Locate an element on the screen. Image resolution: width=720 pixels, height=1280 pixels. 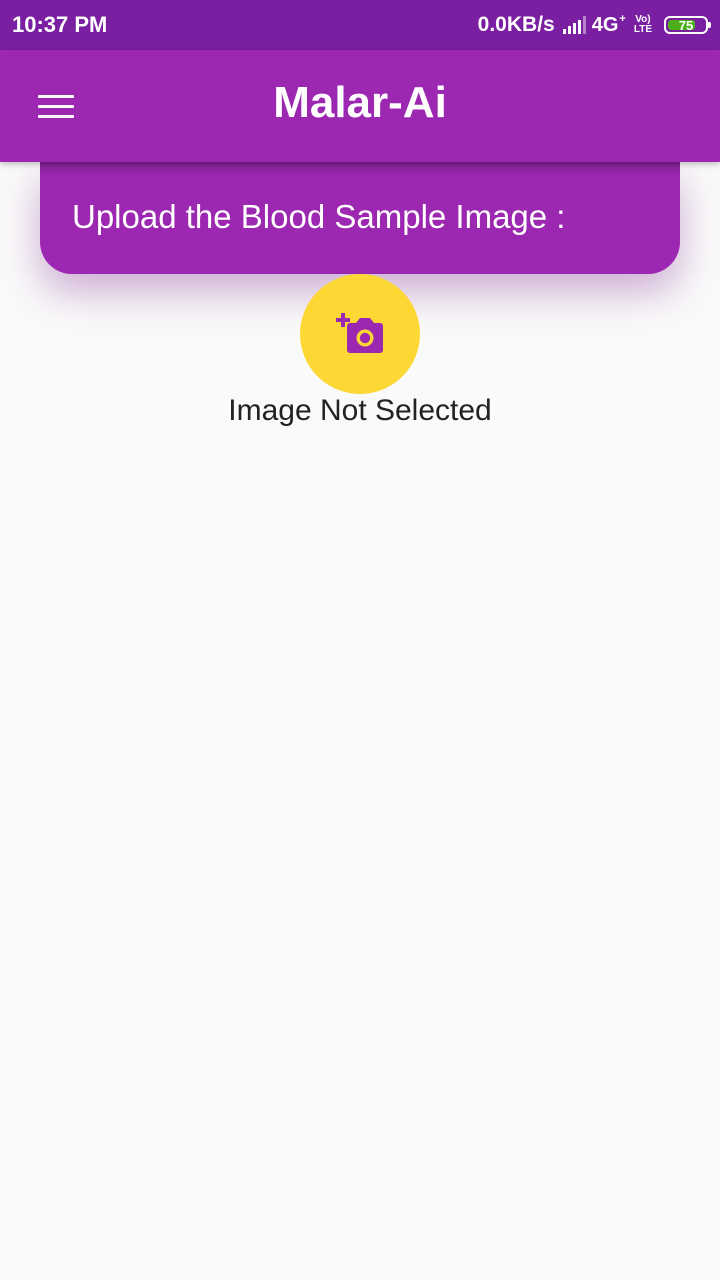
volte-bottom-label: LTE is located at coordinates (642, 29).